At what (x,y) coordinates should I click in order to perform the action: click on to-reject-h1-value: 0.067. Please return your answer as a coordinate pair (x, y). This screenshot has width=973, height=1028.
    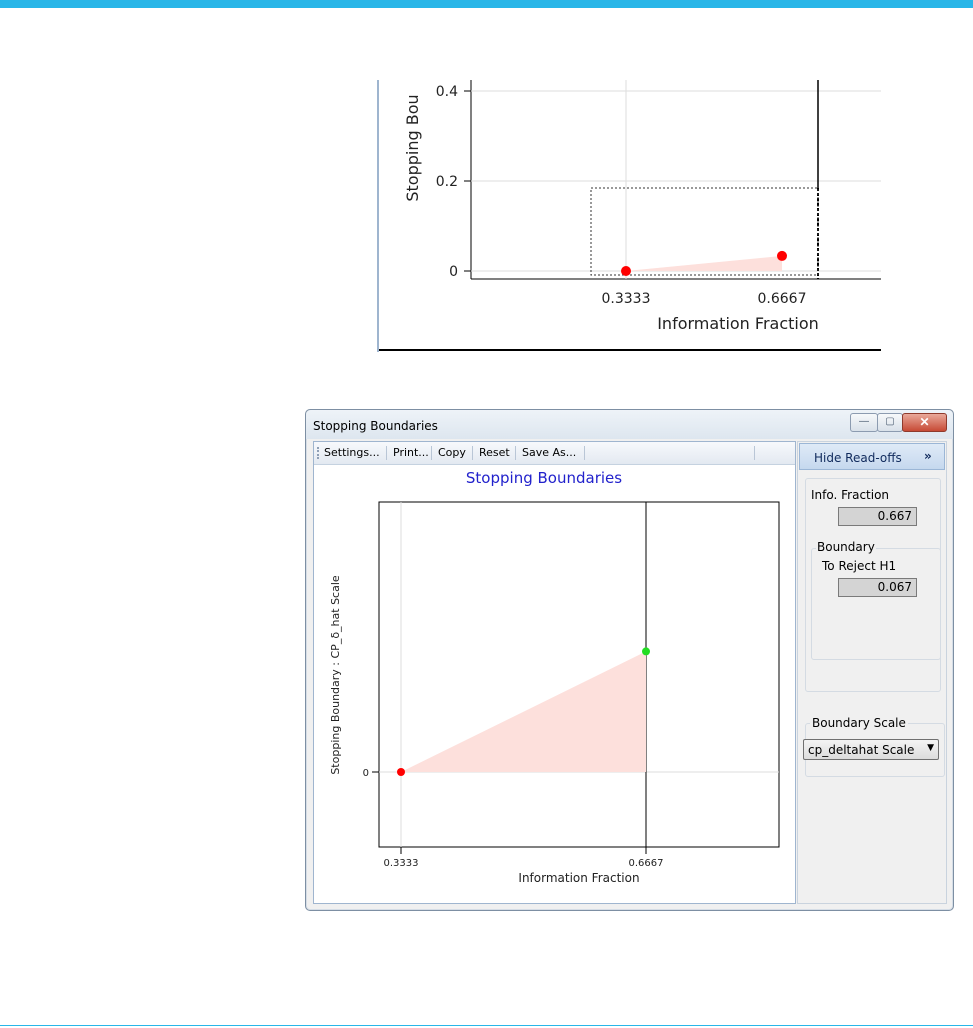
    Looking at the image, I should click on (877, 587).